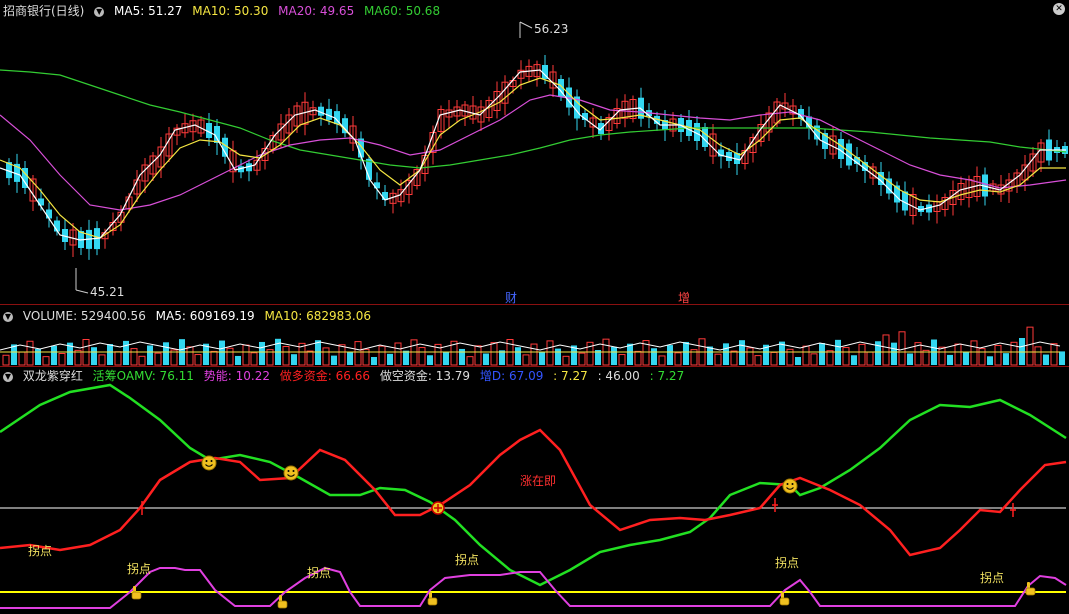  Describe the element at coordinates (526, 25) in the screenshot. I see `high-marker-arrow` at that location.